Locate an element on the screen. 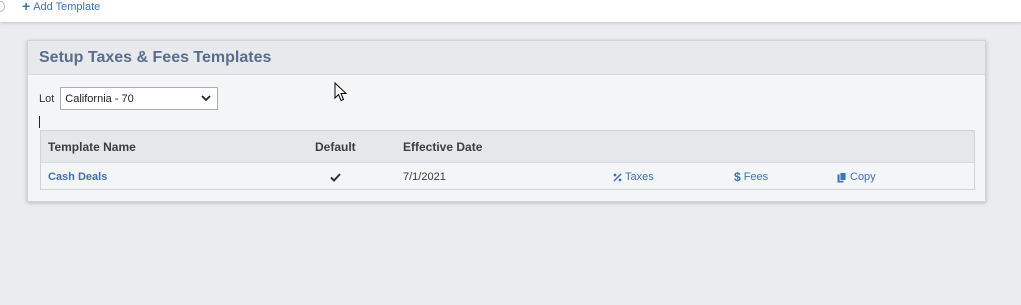 This screenshot has height=305, width=1021. lot-label: Lot is located at coordinates (47, 98).